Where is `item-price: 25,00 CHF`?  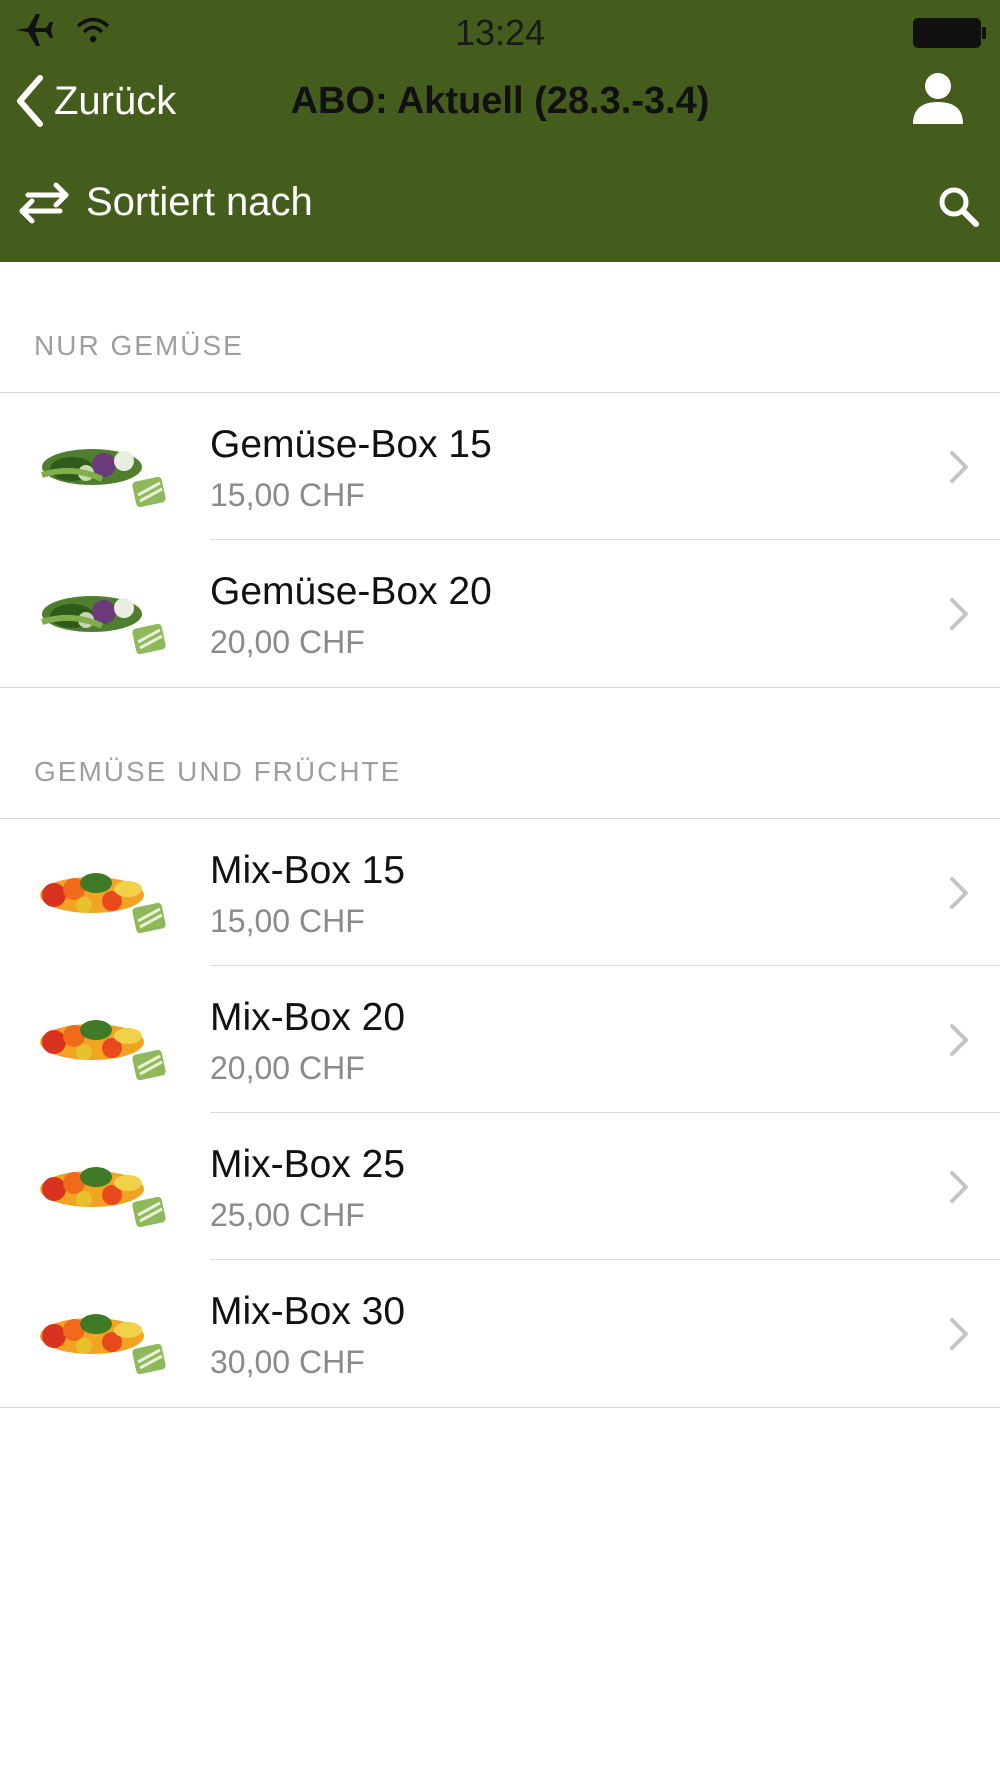
item-price: 25,00 CHF is located at coordinates (287, 1215).